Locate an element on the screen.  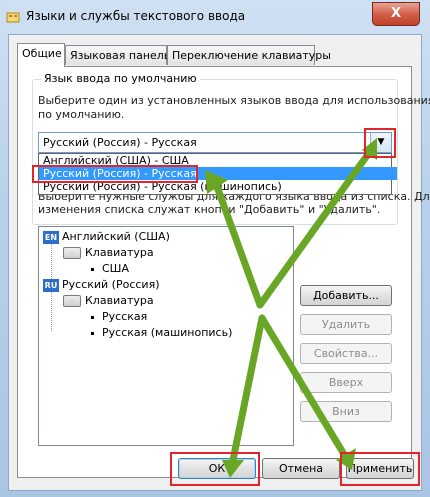
default-language-select: Русский (Россия) - Русская ▼ is located at coordinates (215, 142).